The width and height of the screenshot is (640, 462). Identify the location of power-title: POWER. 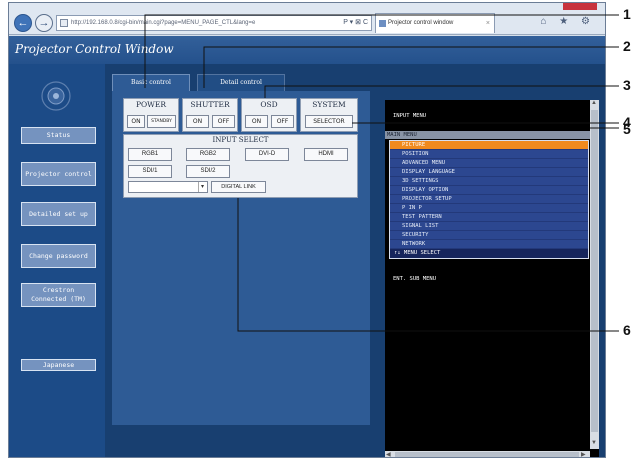
(151, 104).